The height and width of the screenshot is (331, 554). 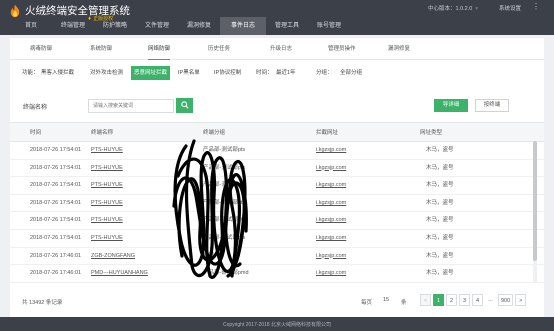 I want to click on prev-page-button: <, so click(x=425, y=300).